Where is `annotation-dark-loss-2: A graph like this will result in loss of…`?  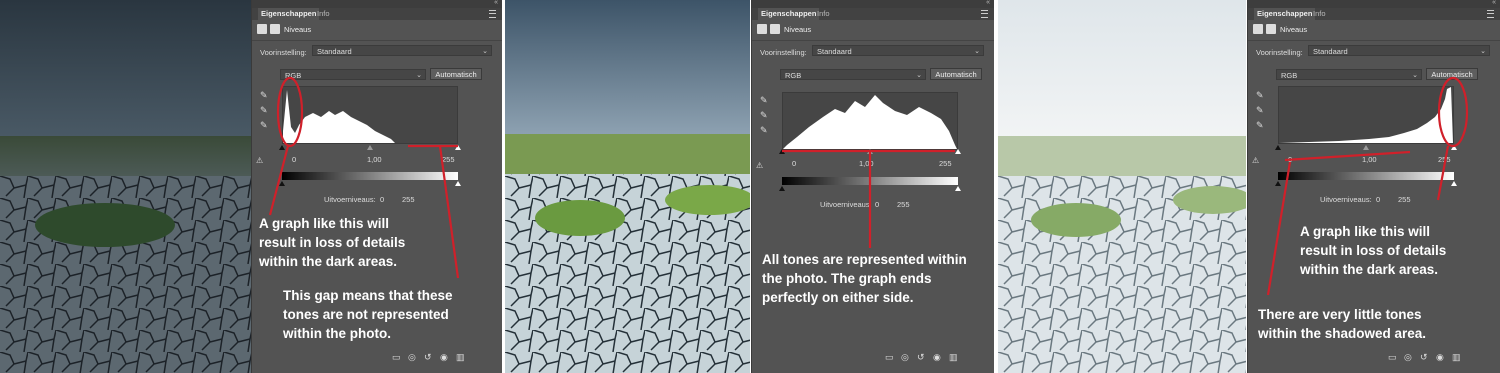
annotation-dark-loss-2: A graph like this will result in loss of… is located at coordinates (1373, 250).